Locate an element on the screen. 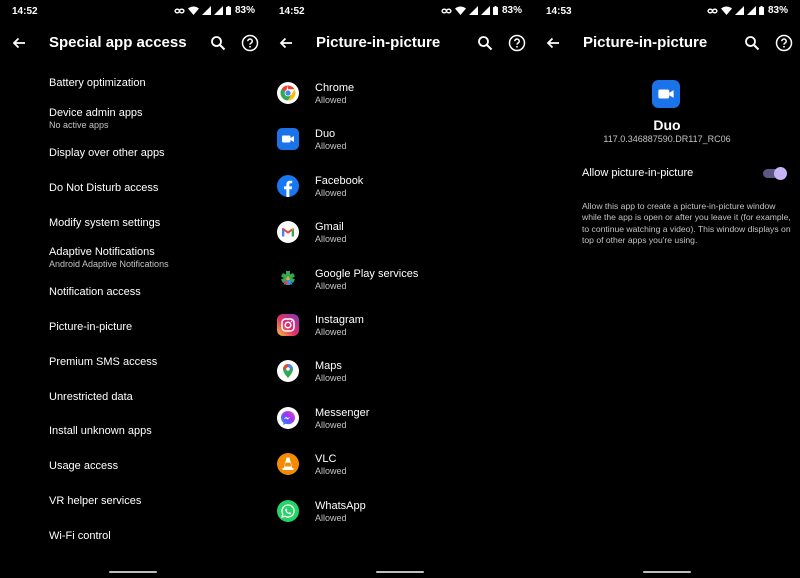 This screenshot has height=578, width=800. list-item: Battery optimization is located at coordinates (158, 83).